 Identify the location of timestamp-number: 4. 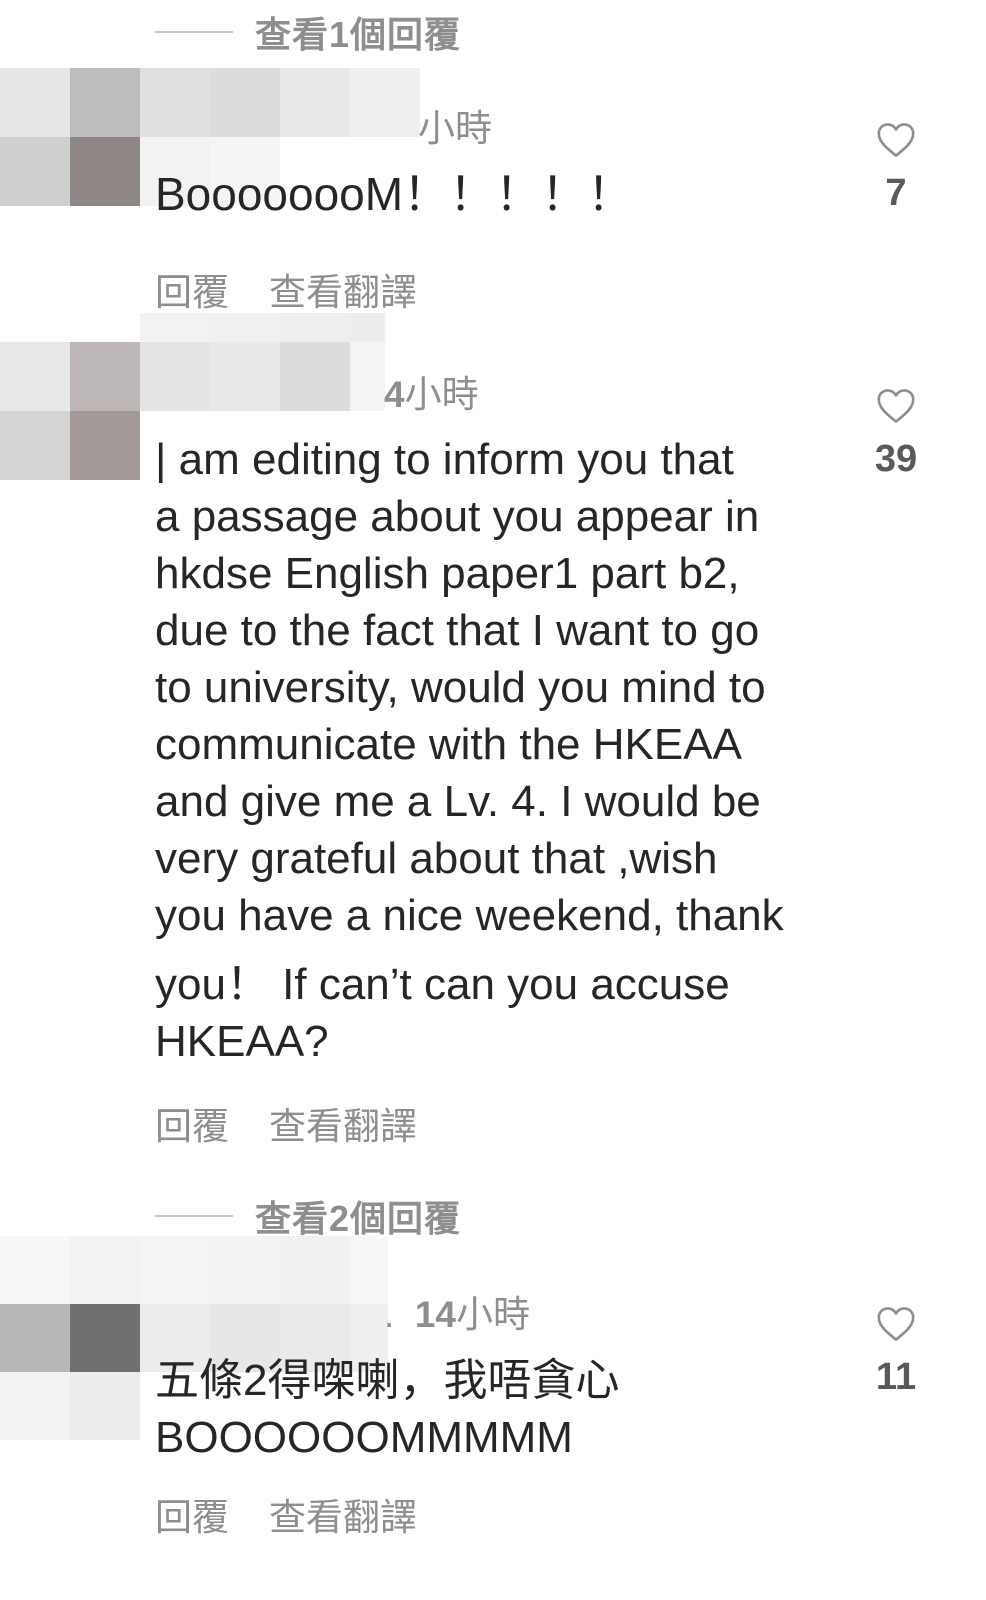
(394, 394).